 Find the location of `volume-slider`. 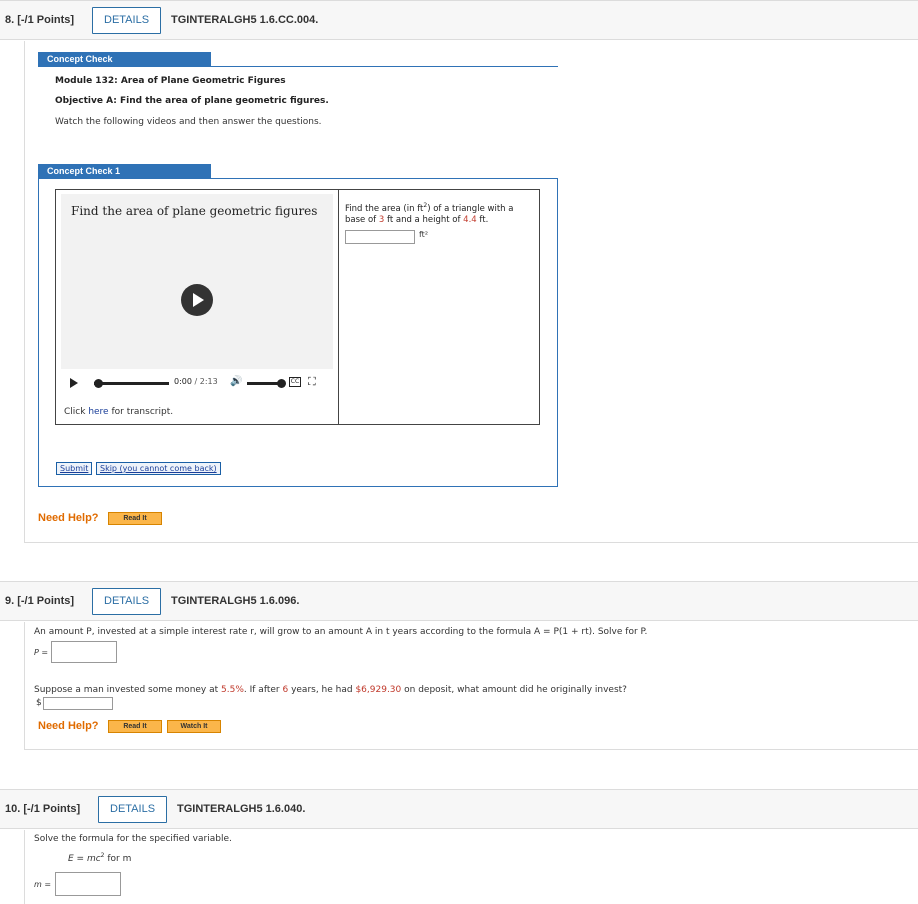

volume-slider is located at coordinates (264, 383).